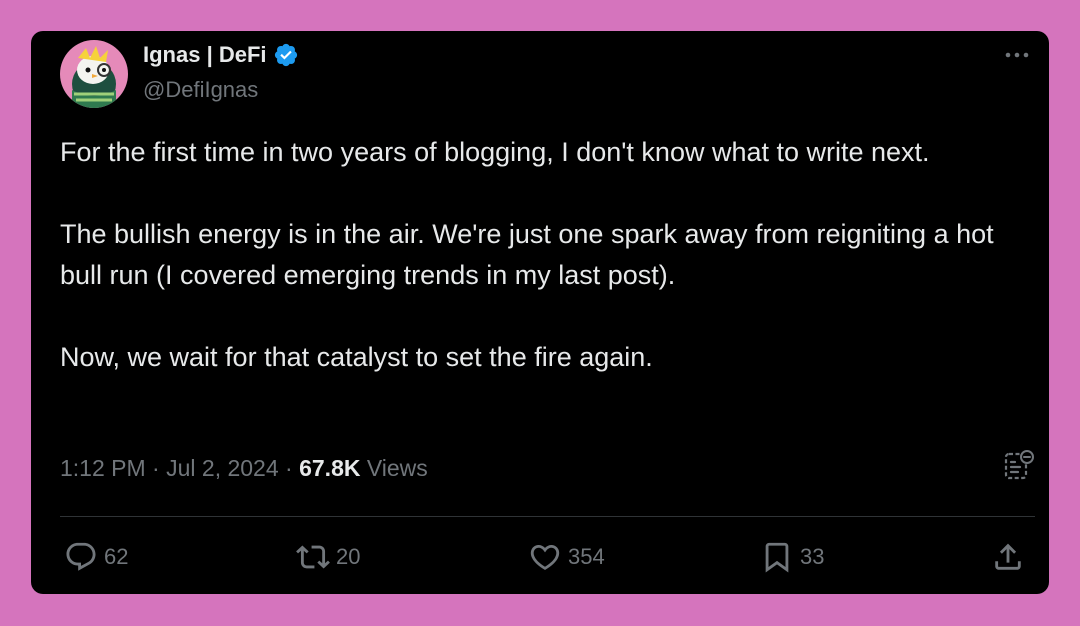 The width and height of the screenshot is (1080, 626). What do you see at coordinates (205, 55) in the screenshot?
I see `author-display-name: Ignas | DeFi` at bounding box center [205, 55].